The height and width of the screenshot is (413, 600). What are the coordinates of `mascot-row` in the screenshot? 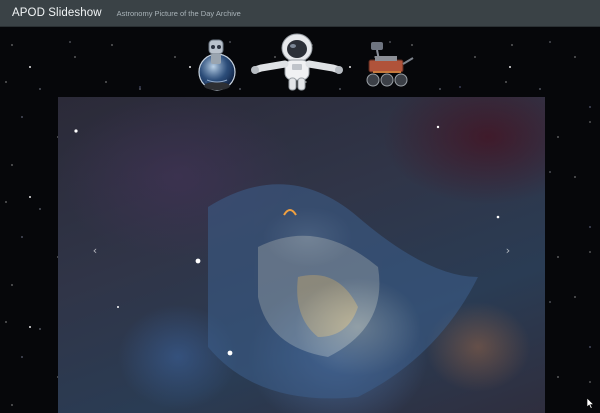 It's located at (305, 63).